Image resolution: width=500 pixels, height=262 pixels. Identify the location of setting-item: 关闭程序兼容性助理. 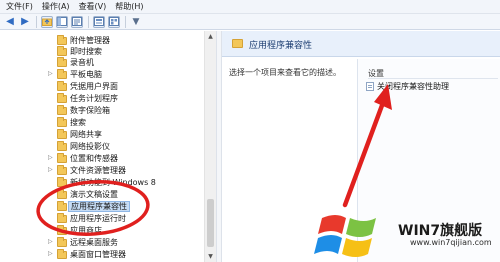
(407, 86).